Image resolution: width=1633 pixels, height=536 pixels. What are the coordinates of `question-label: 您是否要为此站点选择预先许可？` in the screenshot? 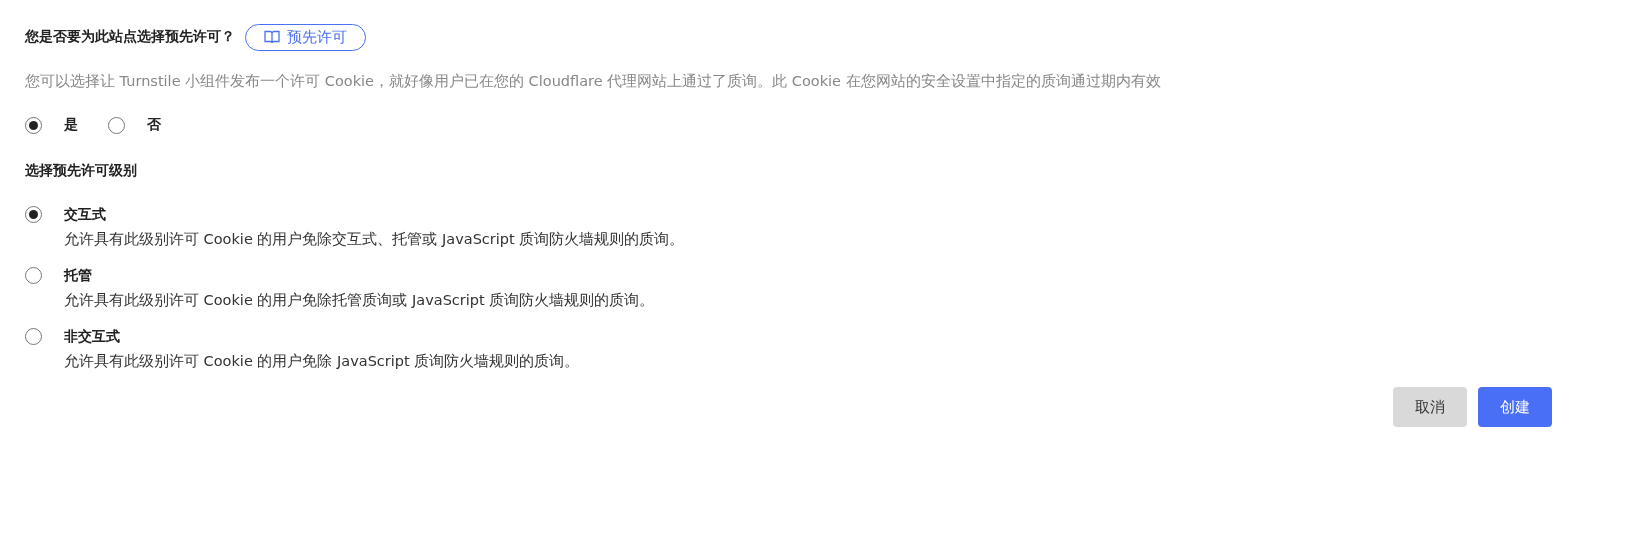 It's located at (130, 37).